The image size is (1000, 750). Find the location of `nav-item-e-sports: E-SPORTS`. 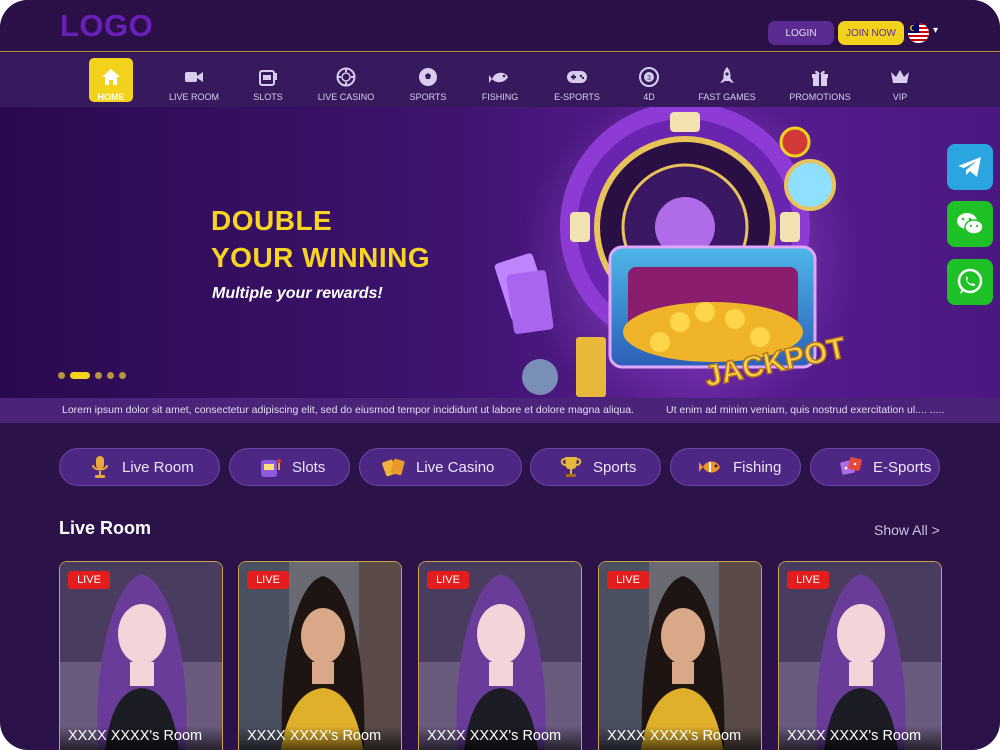

nav-item-e-sports: E-SPORTS is located at coordinates (577, 80).